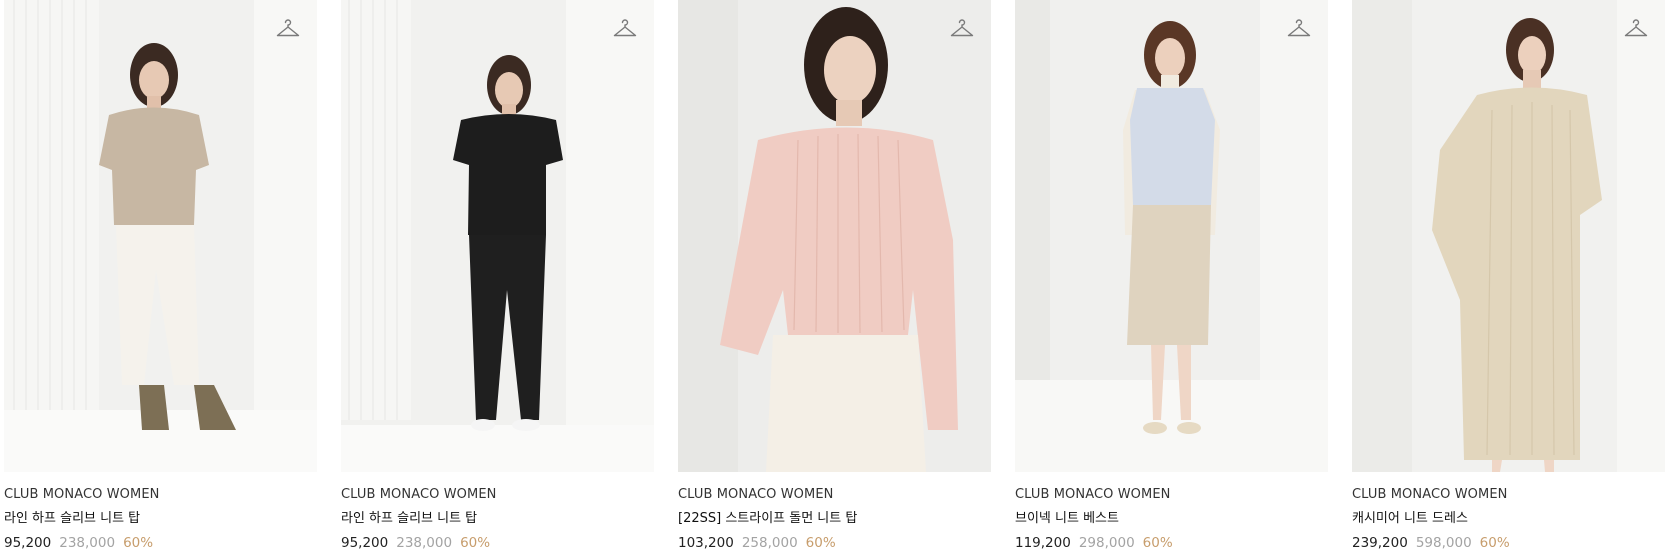 This screenshot has width=1670, height=559. I want to click on product-name: 캐시미어 니트 드레스, so click(1508, 519).